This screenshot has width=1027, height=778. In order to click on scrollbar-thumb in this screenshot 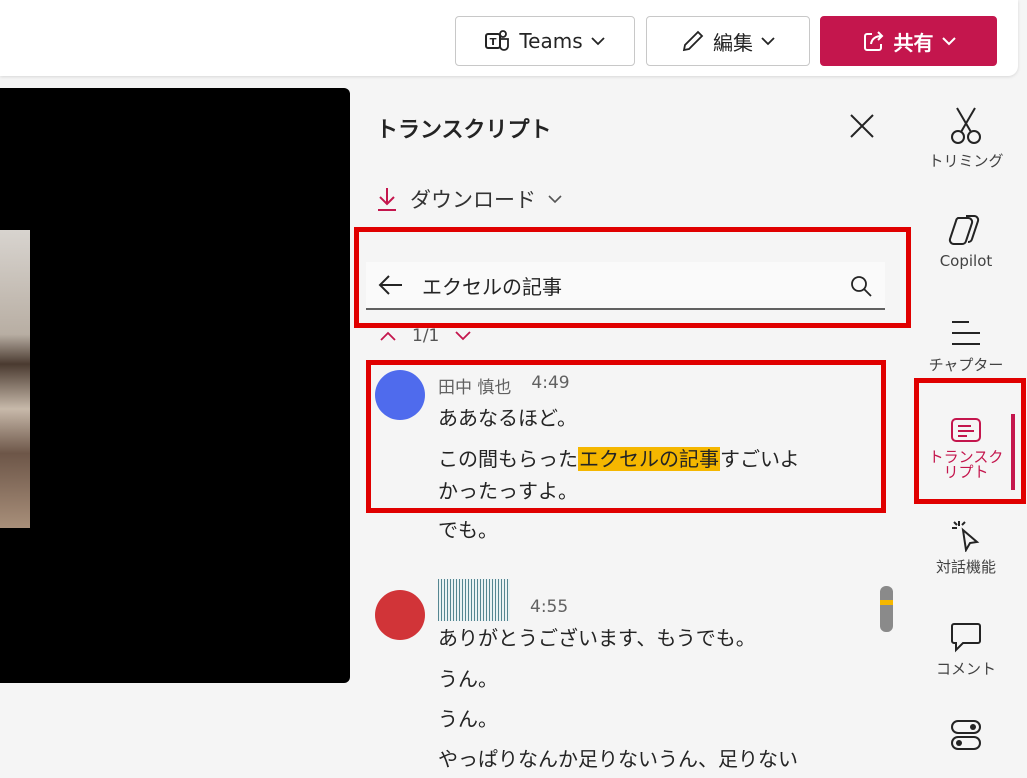, I will do `click(886, 609)`.